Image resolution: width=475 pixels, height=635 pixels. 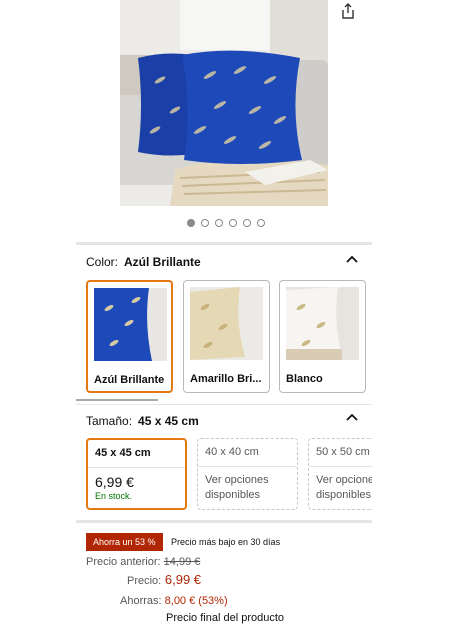 What do you see at coordinates (136, 454) in the screenshot?
I see `size-option-label: 45 x 45 cm` at bounding box center [136, 454].